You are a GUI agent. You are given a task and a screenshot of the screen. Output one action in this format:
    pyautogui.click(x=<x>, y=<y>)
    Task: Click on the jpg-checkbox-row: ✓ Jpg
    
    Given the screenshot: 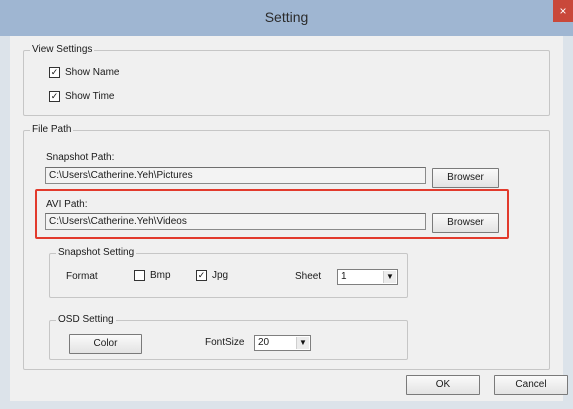 What is the action you would take?
    pyautogui.click(x=212, y=275)
    